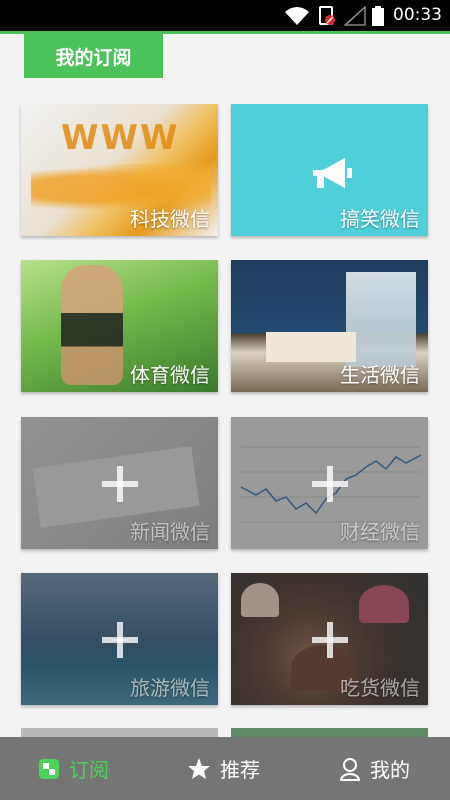 This screenshot has height=800, width=450. What do you see at coordinates (378, 16) in the screenshot?
I see `battery-icon` at bounding box center [378, 16].